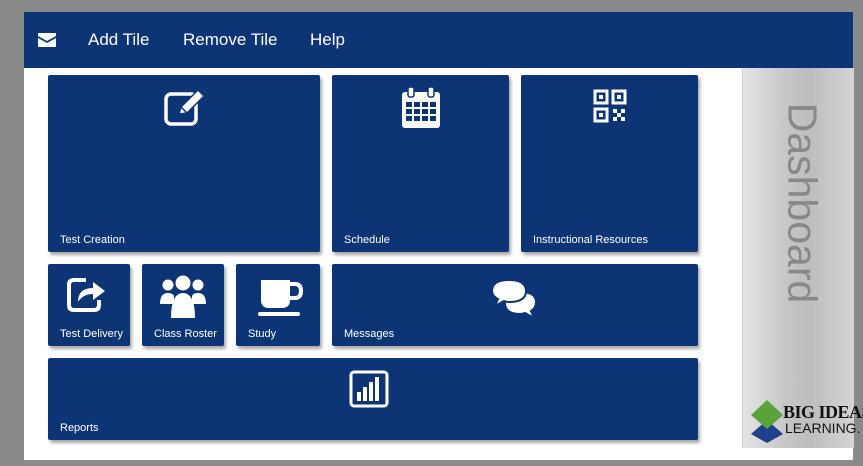 The height and width of the screenshot is (466, 863). What do you see at coordinates (185, 107) in the screenshot?
I see `edit-icon` at bounding box center [185, 107].